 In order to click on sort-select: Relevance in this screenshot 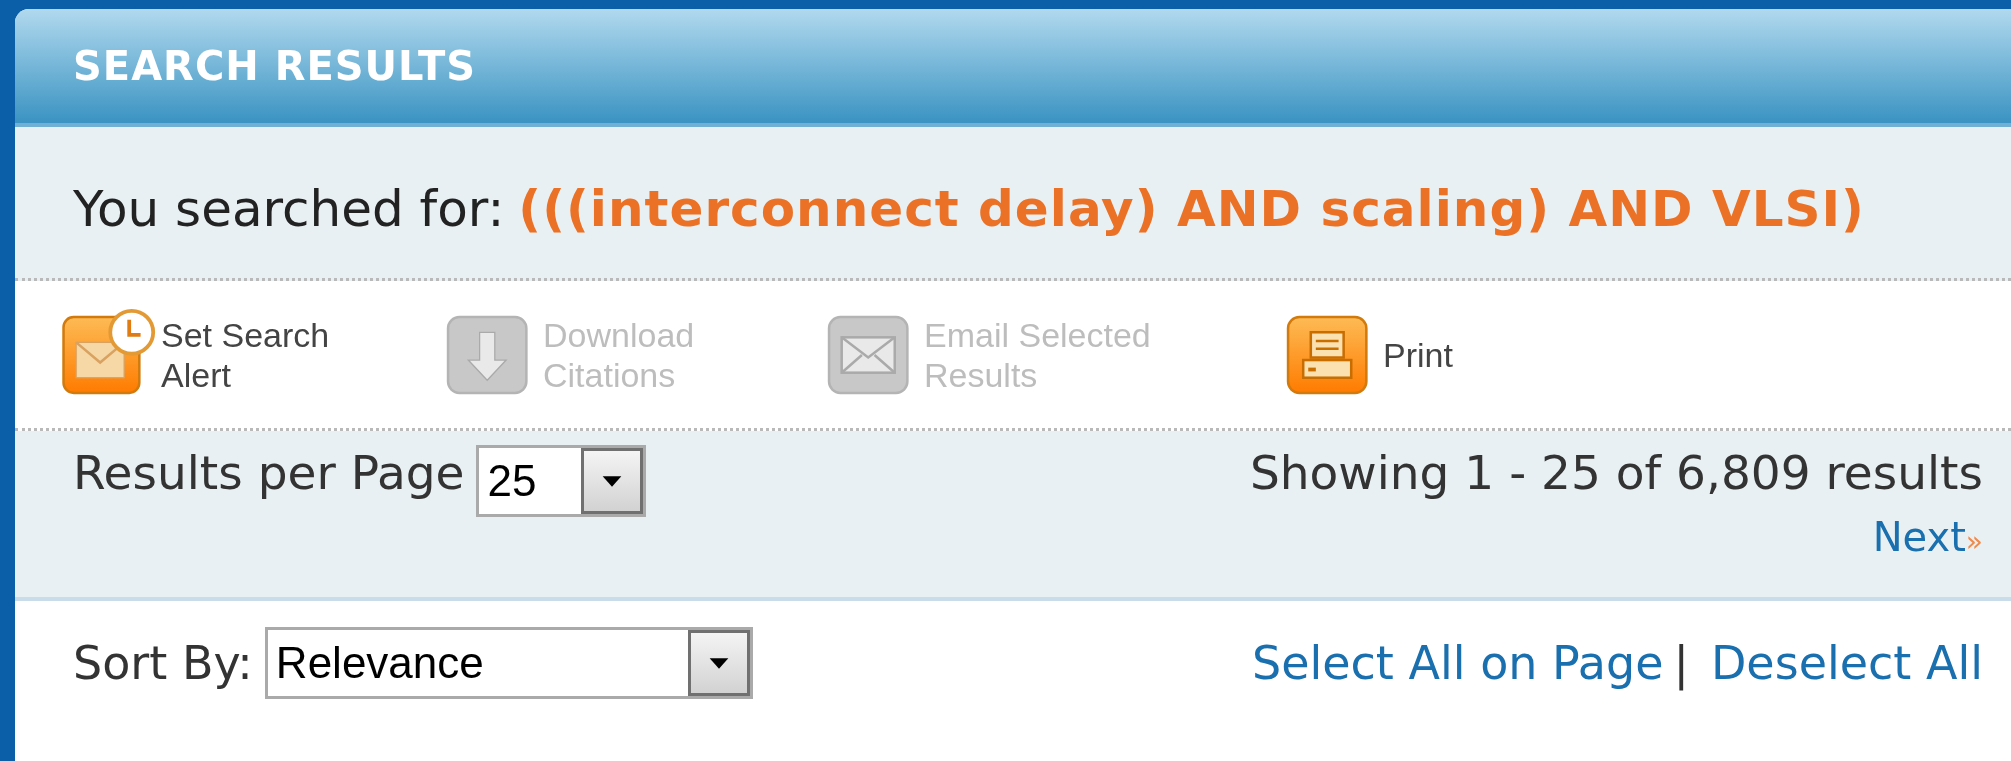, I will do `click(508, 663)`.